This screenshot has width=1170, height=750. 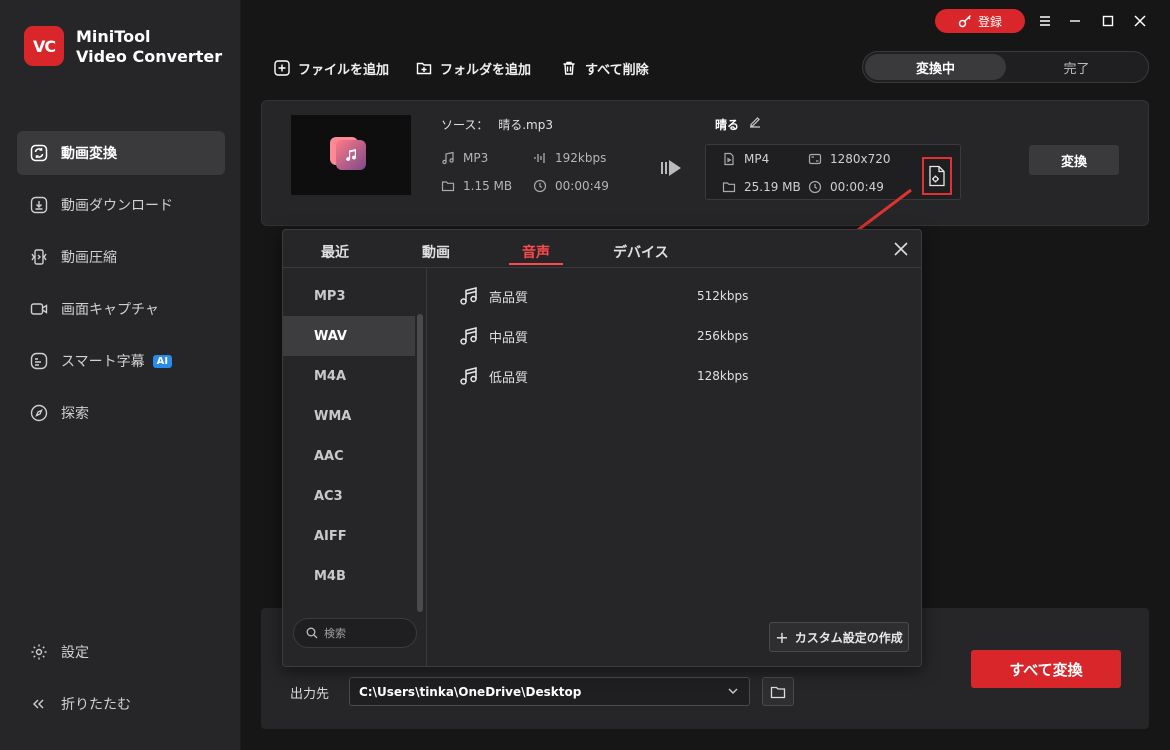 I want to click on sidebar-item-video-download: 動画ダウンロード, so click(x=121, y=205).